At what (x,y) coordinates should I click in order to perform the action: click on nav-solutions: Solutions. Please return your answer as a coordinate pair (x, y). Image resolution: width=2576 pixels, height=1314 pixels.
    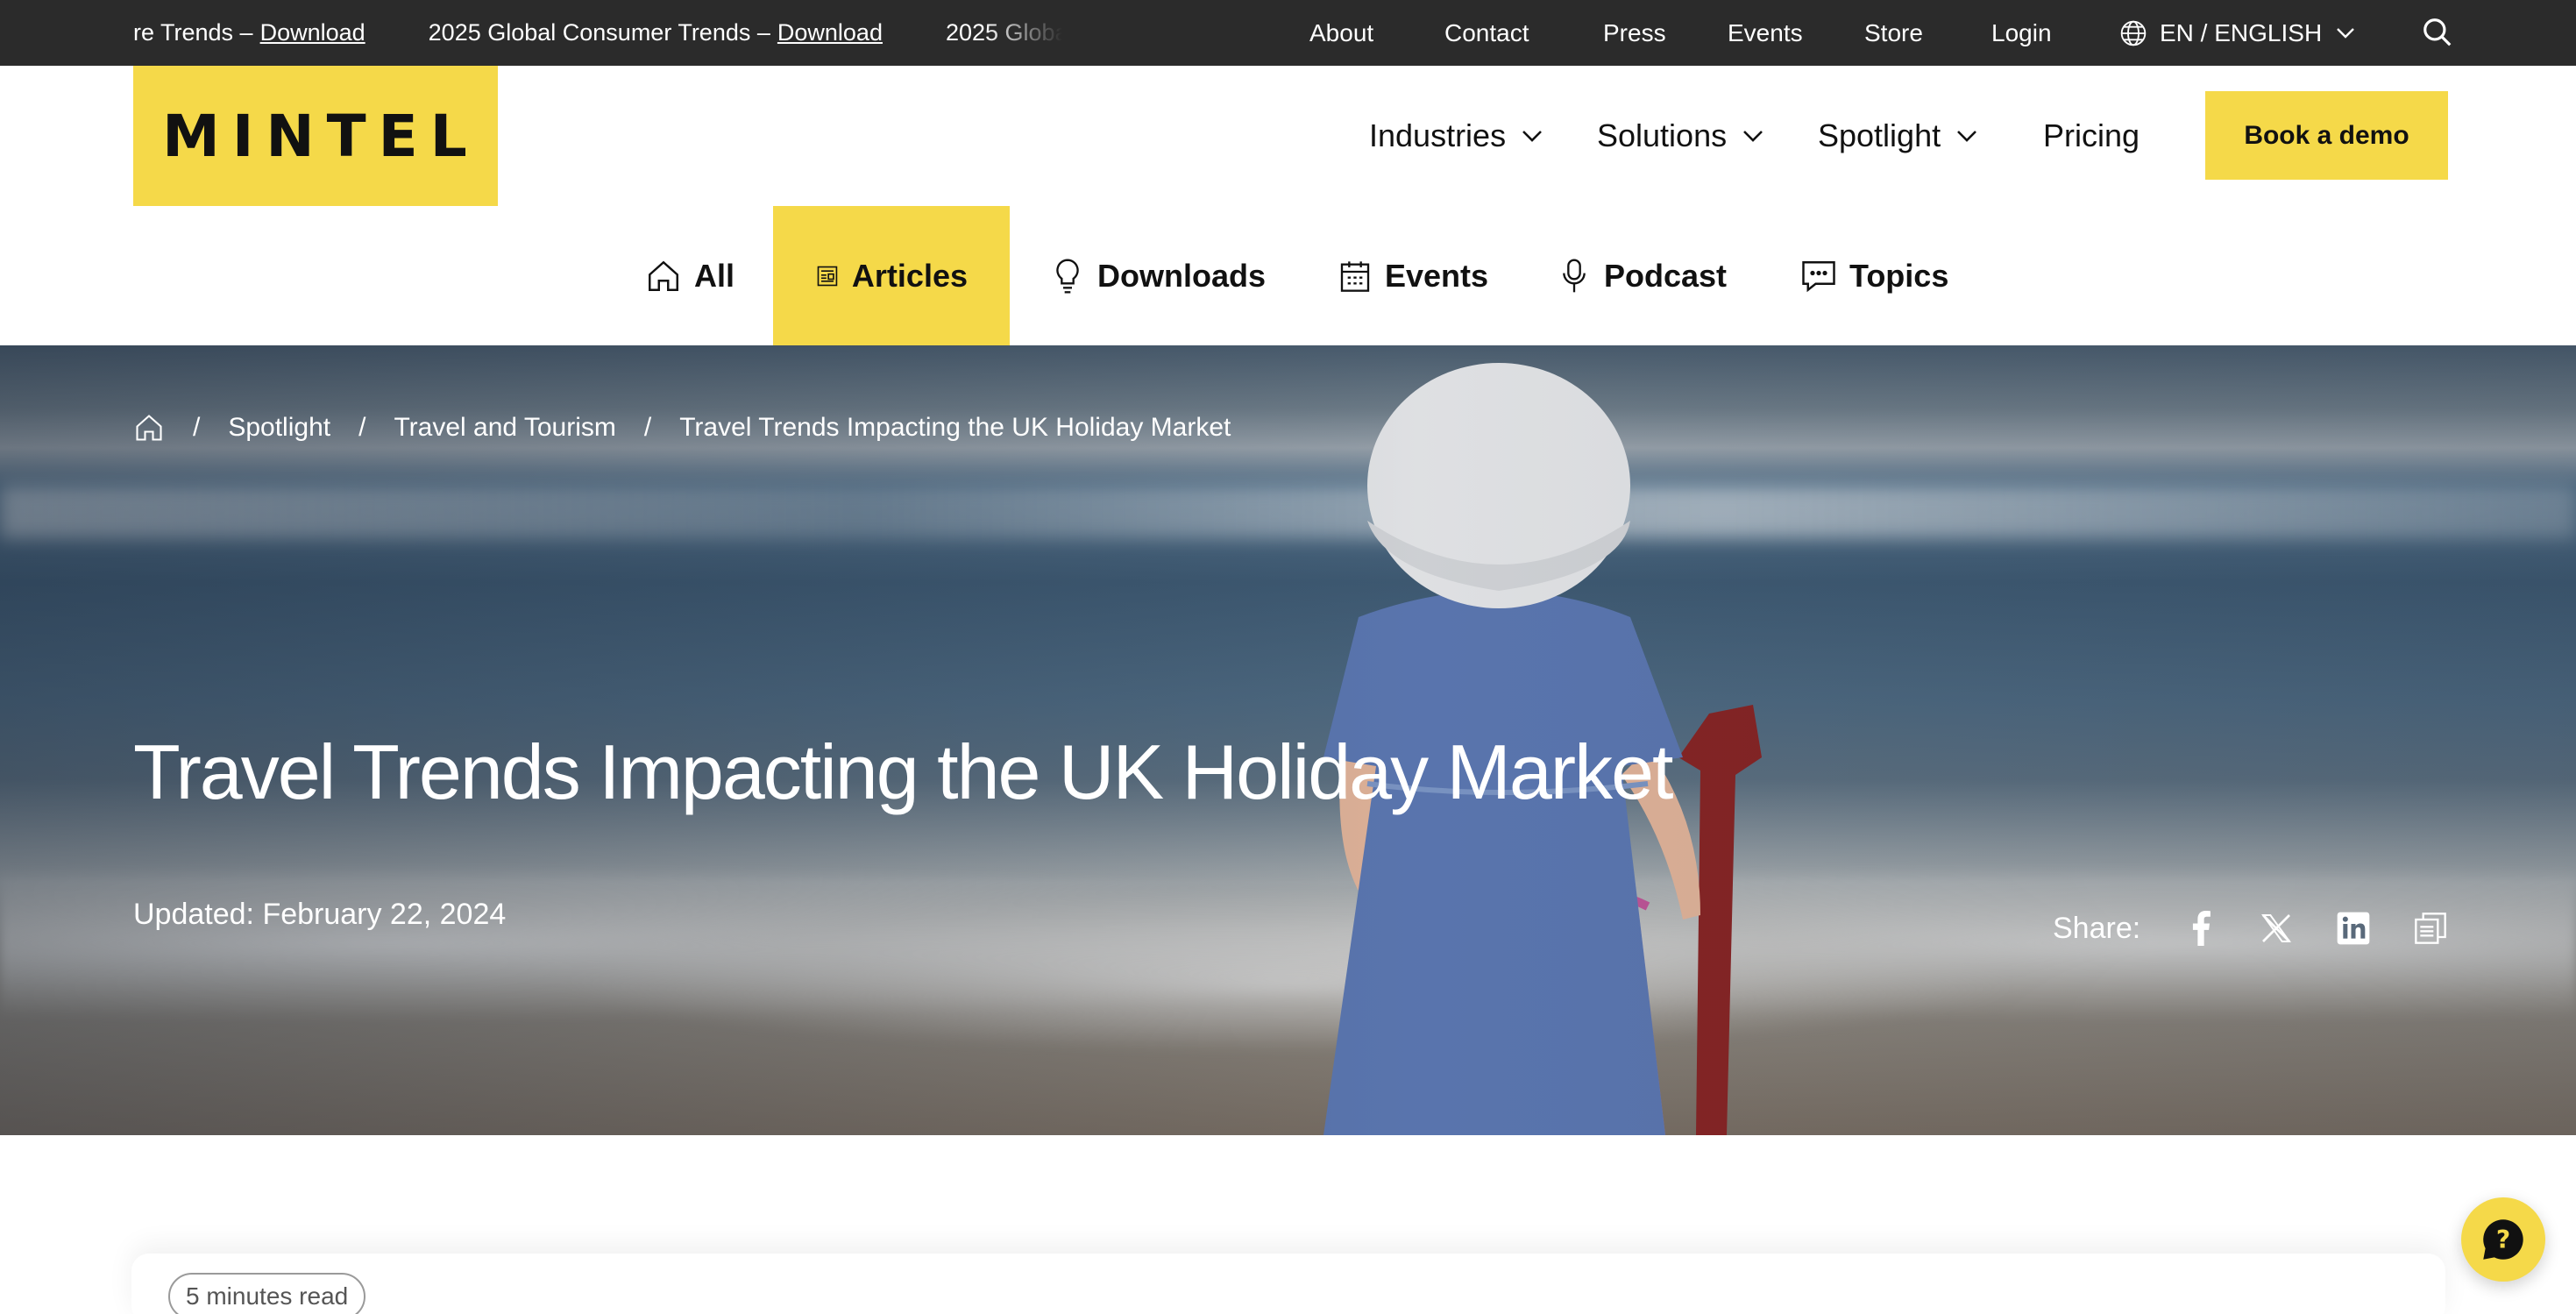
    Looking at the image, I should click on (1680, 136).